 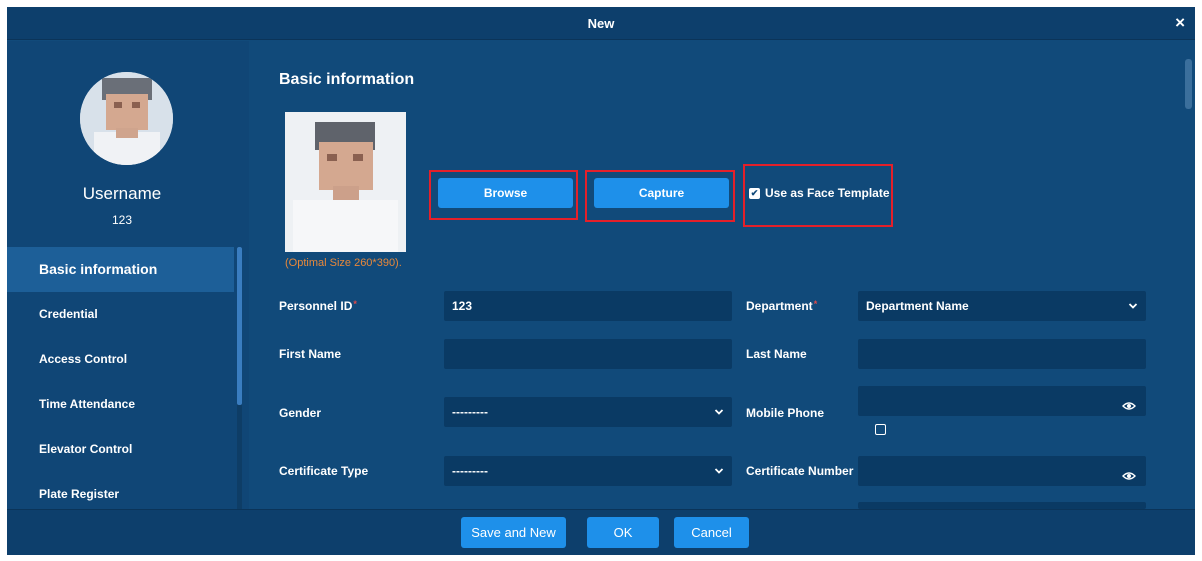 I want to click on last-name-label: Last Name, so click(x=776, y=354).